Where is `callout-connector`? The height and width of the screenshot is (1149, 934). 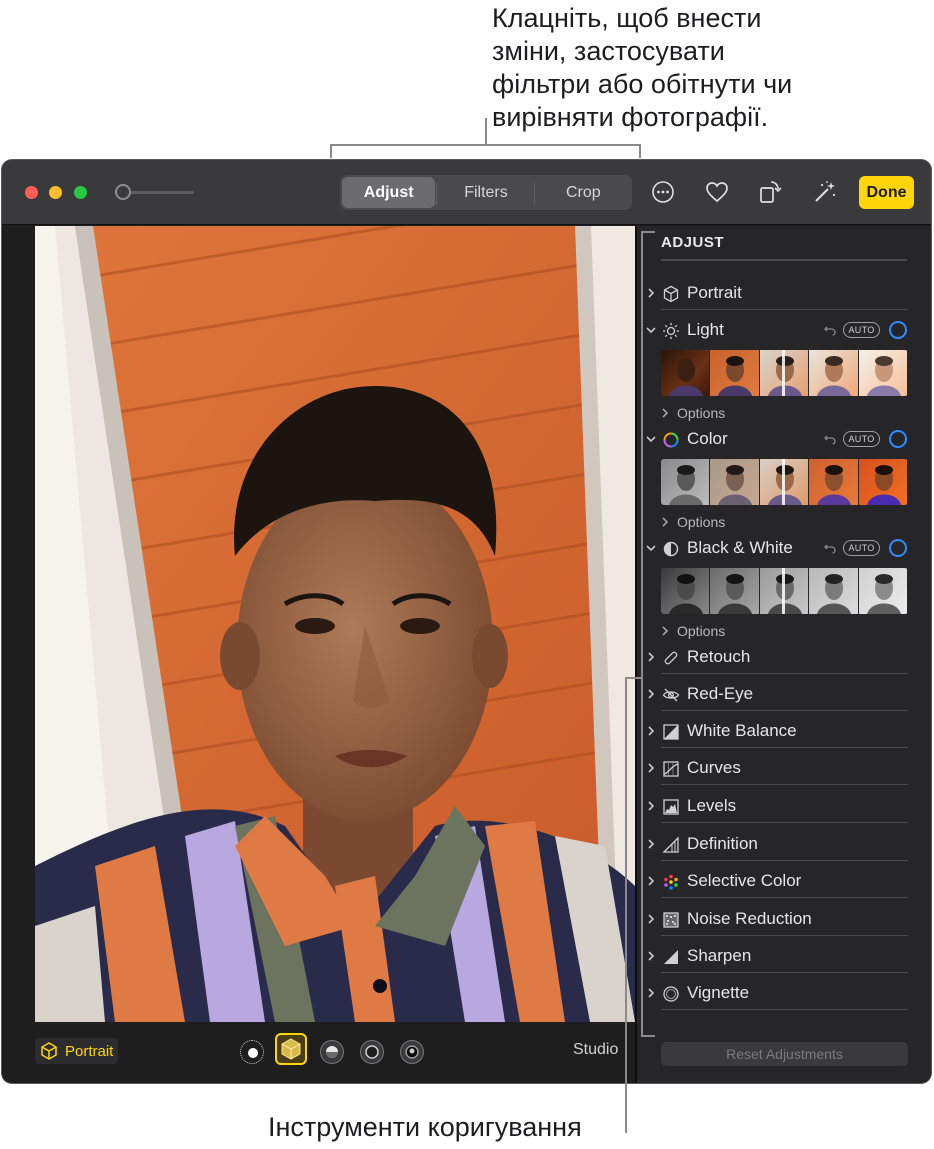
callout-connector is located at coordinates (626, 905).